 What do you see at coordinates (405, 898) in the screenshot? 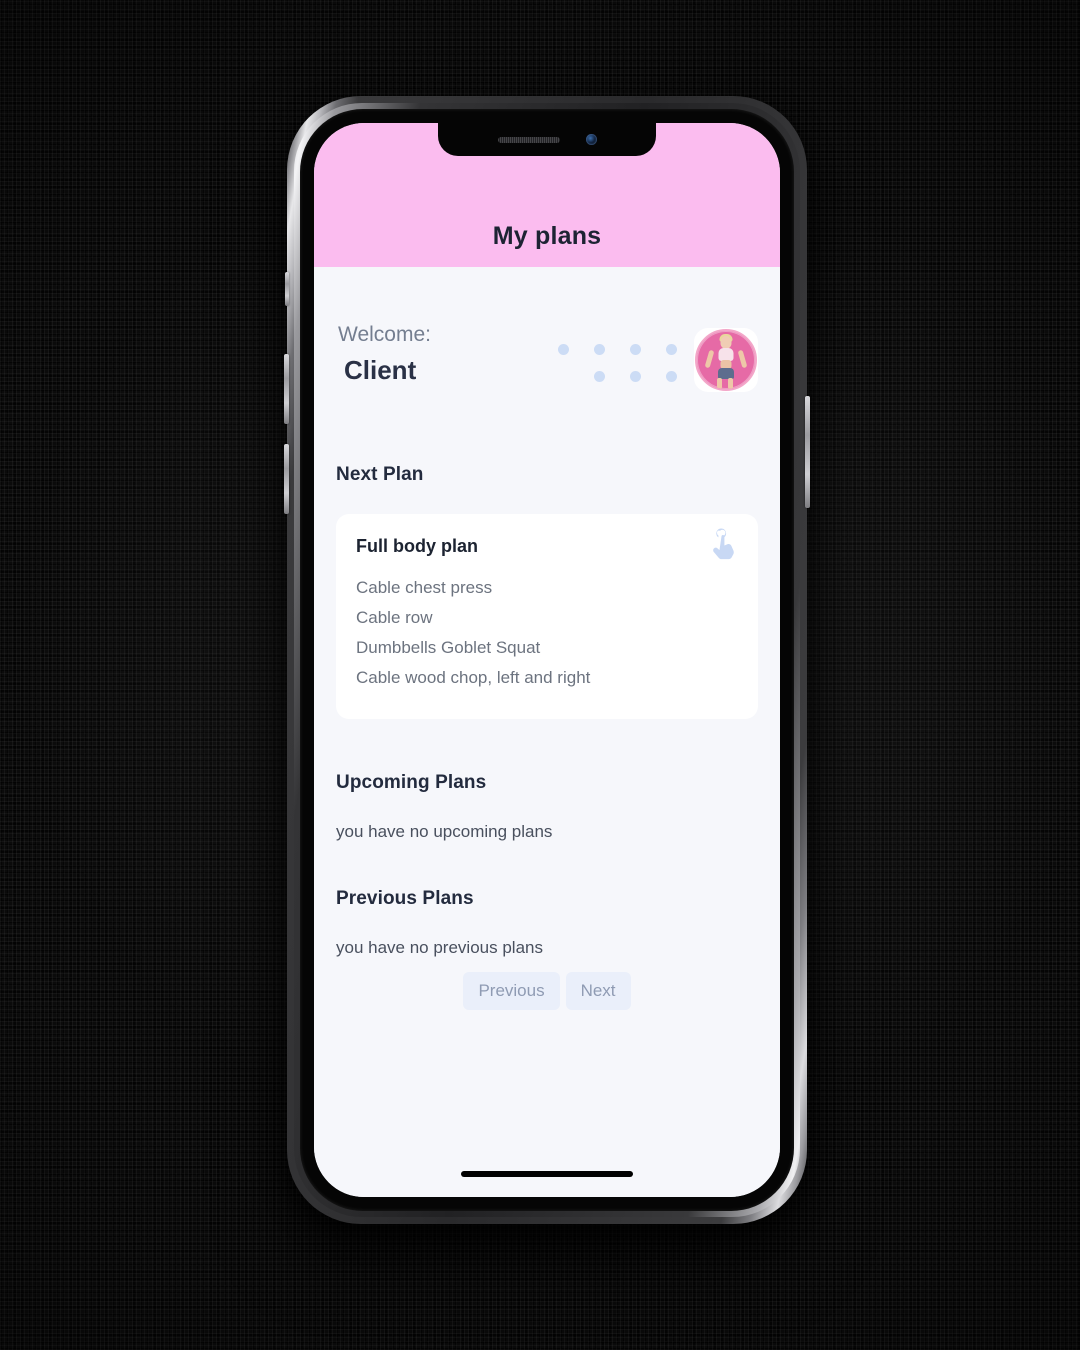
I see `section-heading-previous-plans: Previous Plans` at bounding box center [405, 898].